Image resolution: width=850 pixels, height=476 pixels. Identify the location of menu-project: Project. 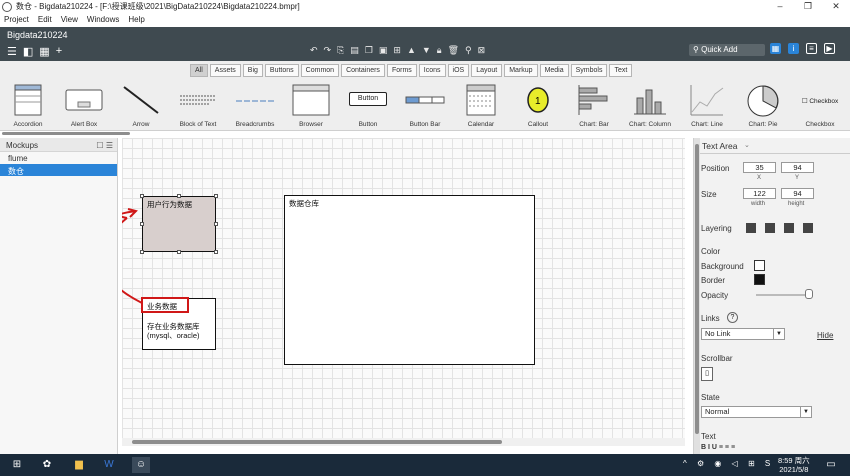
(16, 19).